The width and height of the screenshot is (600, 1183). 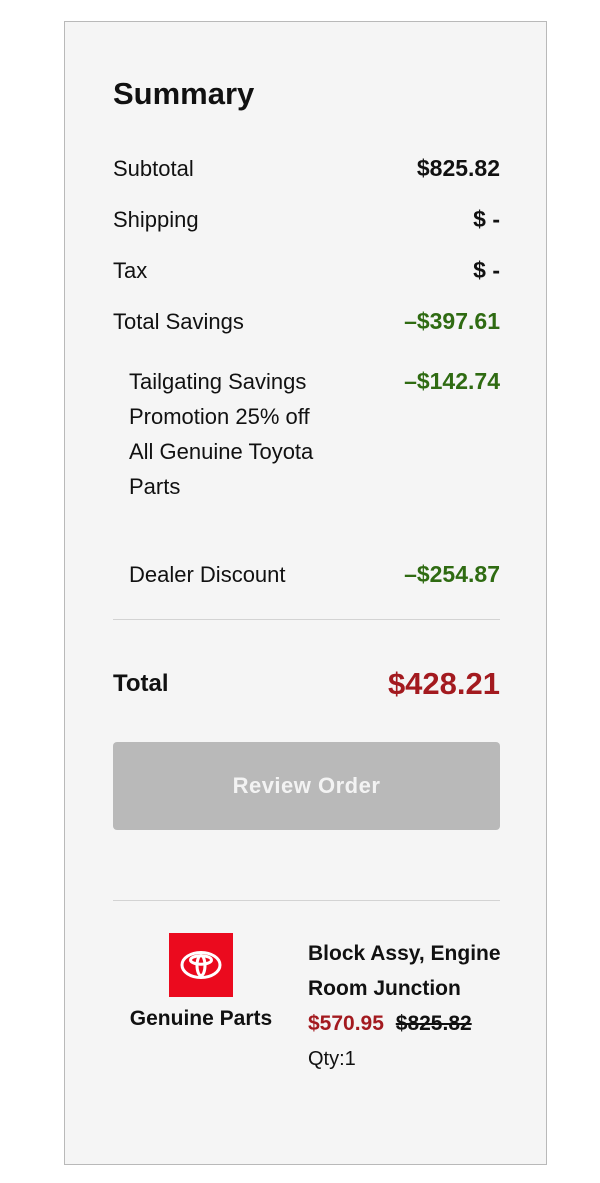 What do you see at coordinates (433, 1023) in the screenshot?
I see `original-price: $825.82` at bounding box center [433, 1023].